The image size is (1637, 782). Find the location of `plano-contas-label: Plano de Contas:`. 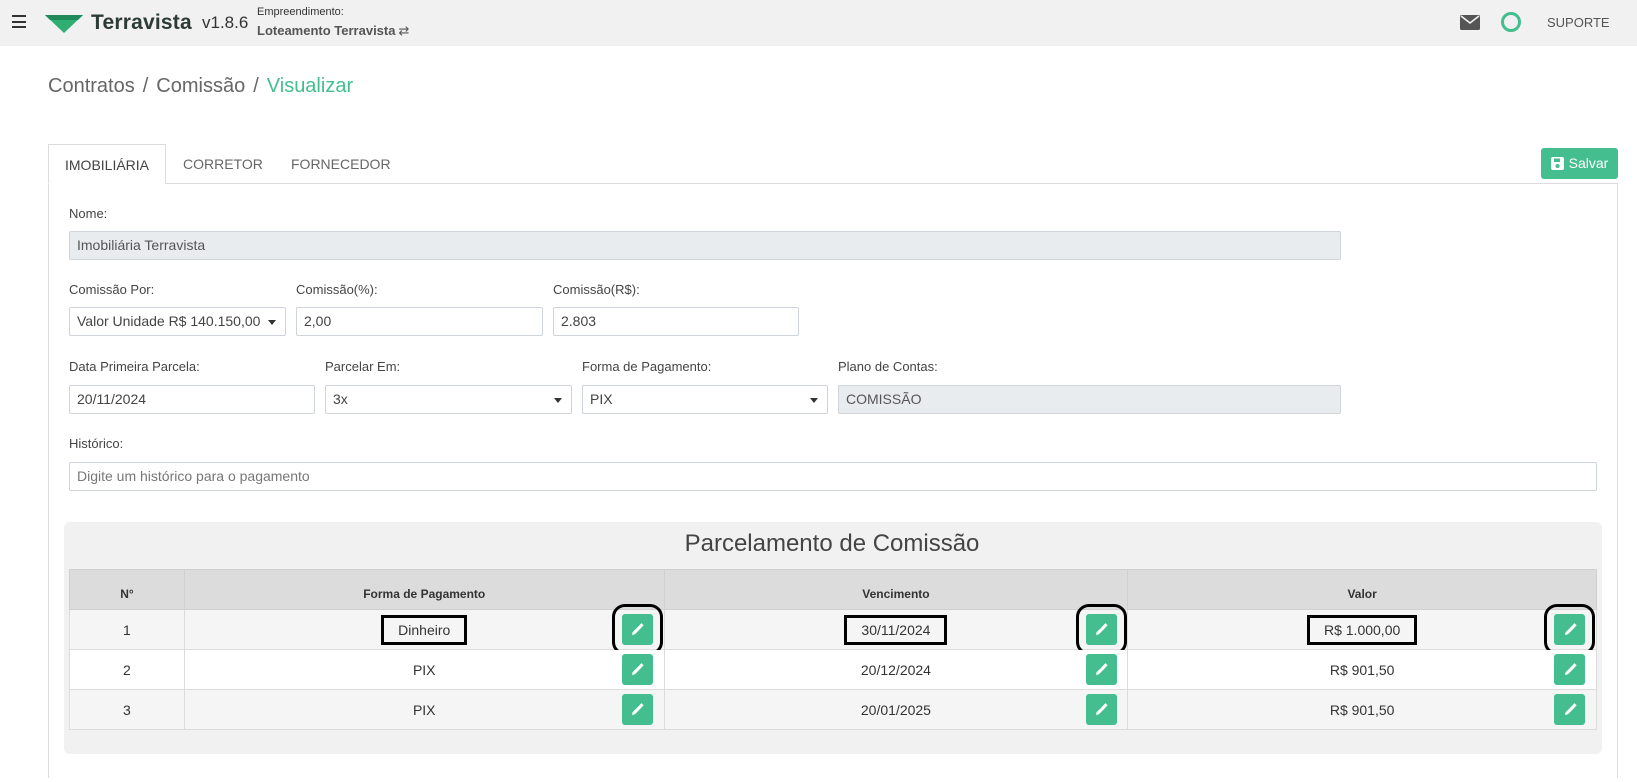

plano-contas-label: Plano de Contas: is located at coordinates (888, 366).